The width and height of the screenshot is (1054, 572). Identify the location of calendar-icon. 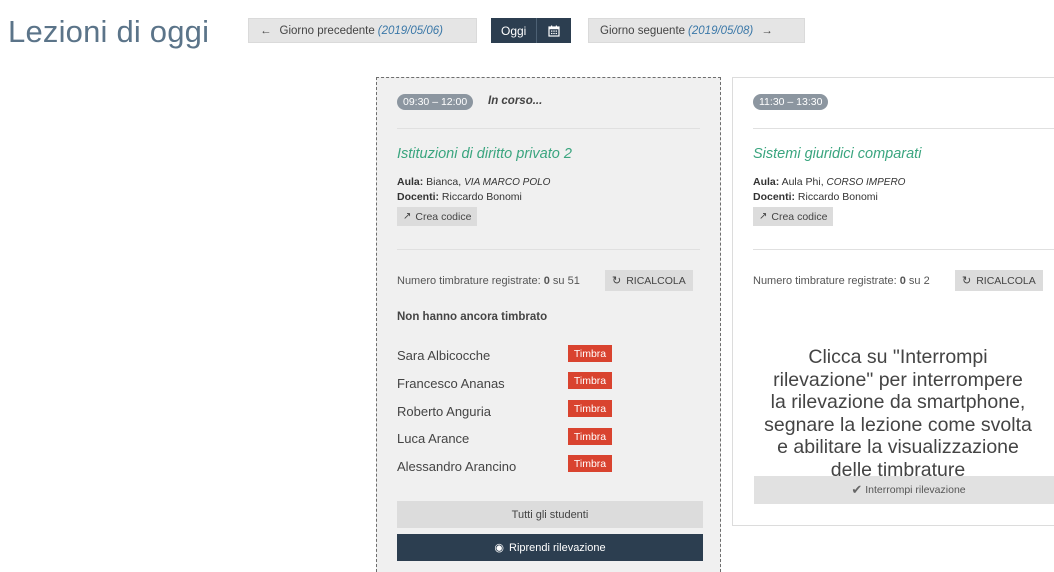
(554, 31).